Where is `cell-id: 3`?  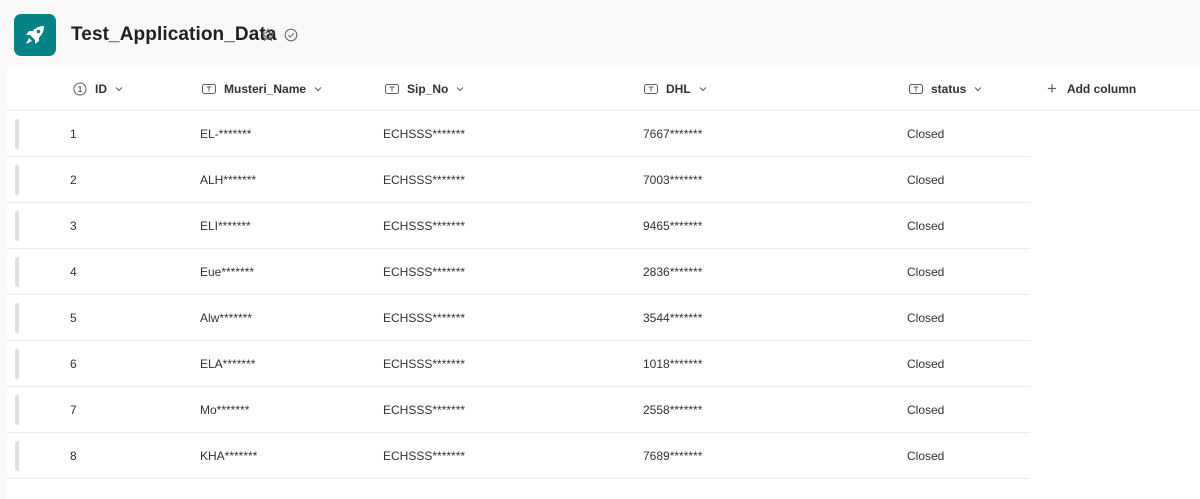 cell-id: 3 is located at coordinates (73, 226).